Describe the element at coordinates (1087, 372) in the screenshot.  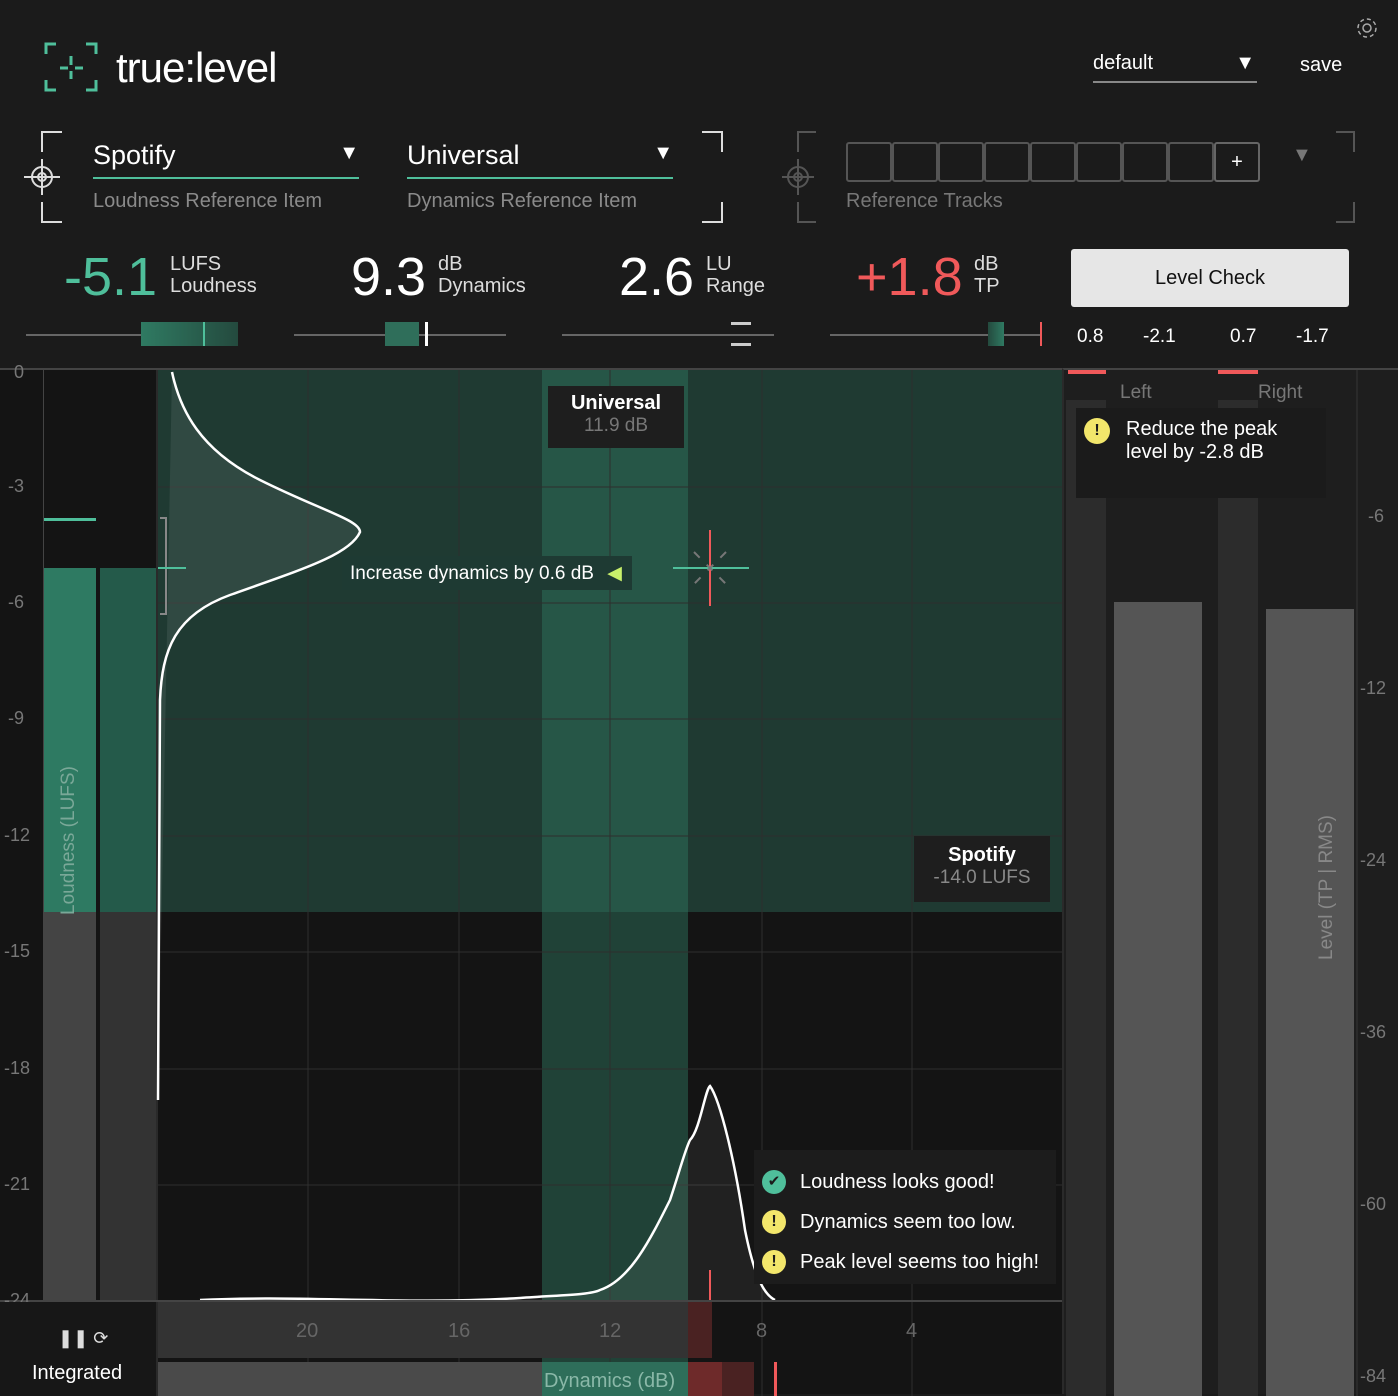
I see `left-clip-indicator` at that location.